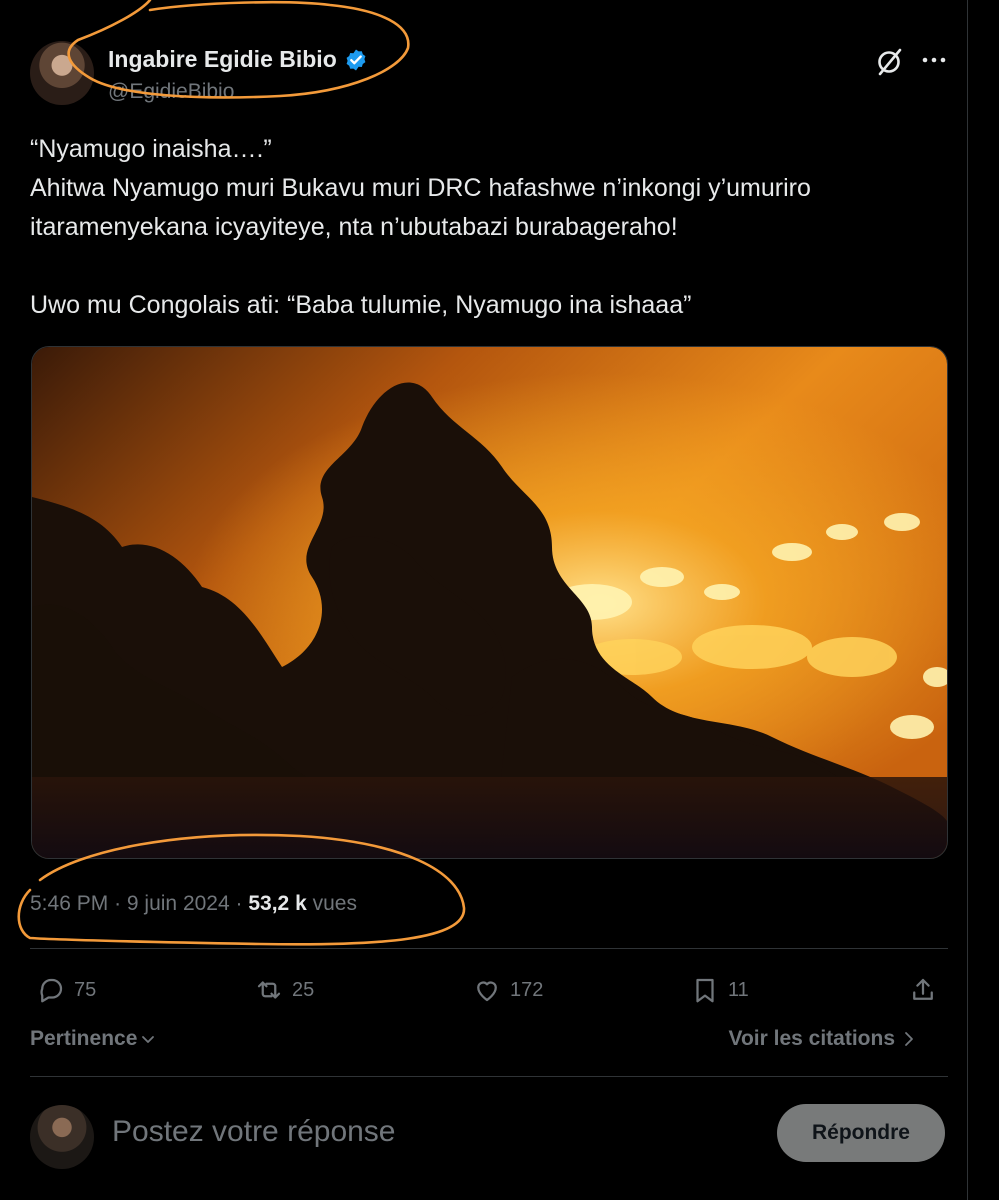  Describe the element at coordinates (738, 989) in the screenshot. I see `bookmark-count: 11` at that location.